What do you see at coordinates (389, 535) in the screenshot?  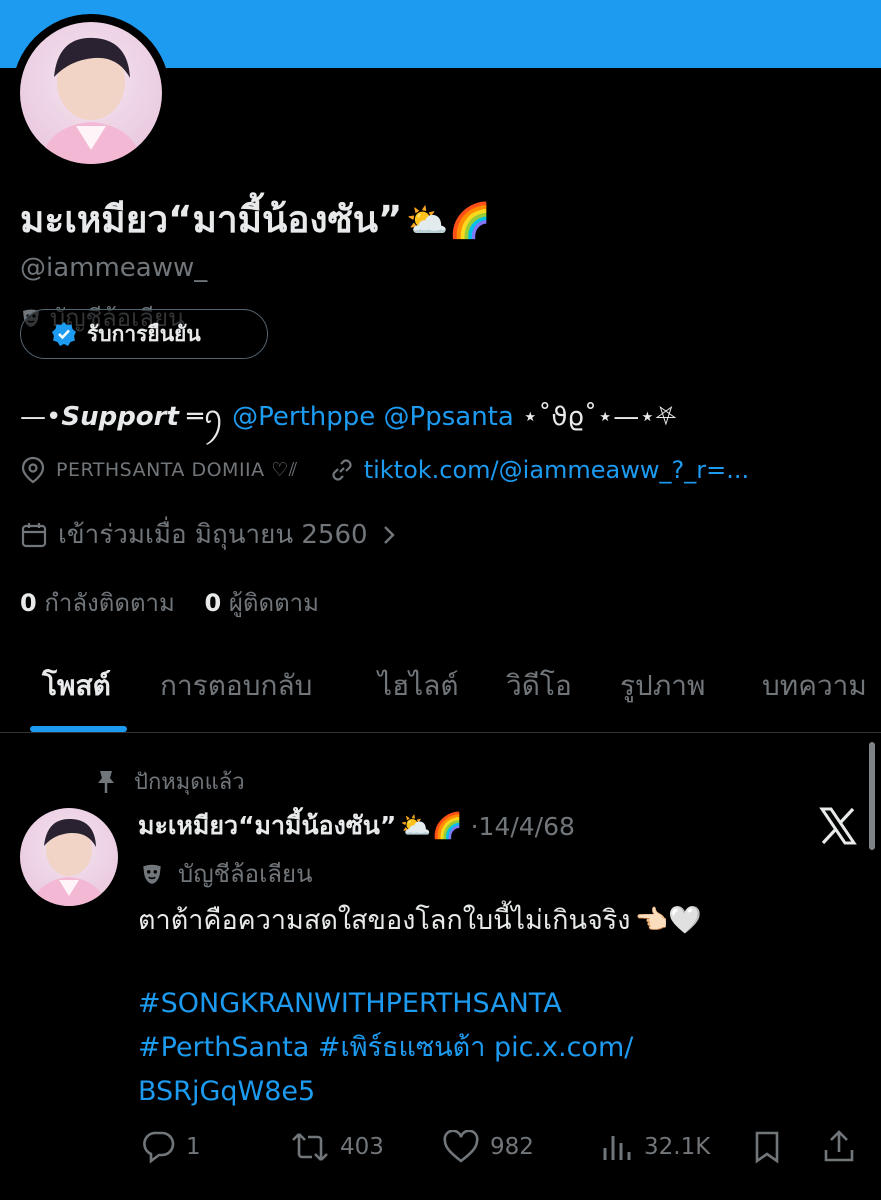 I see `chevron-right-icon` at bounding box center [389, 535].